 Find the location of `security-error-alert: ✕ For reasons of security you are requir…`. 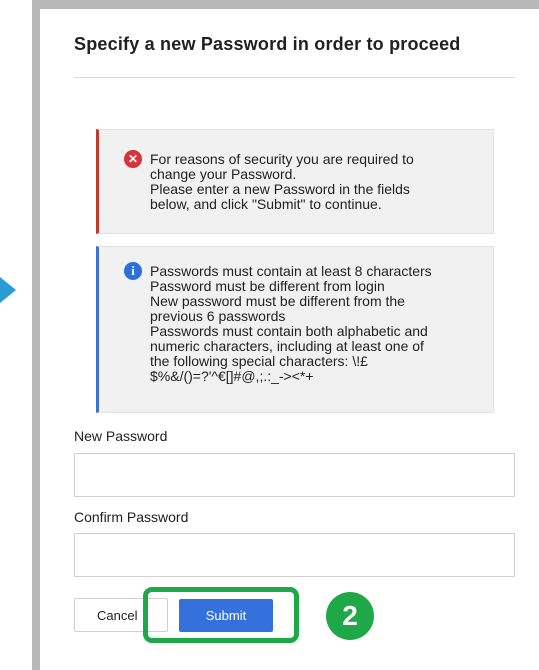

security-error-alert: ✕ For reasons of security you are requir… is located at coordinates (295, 181).